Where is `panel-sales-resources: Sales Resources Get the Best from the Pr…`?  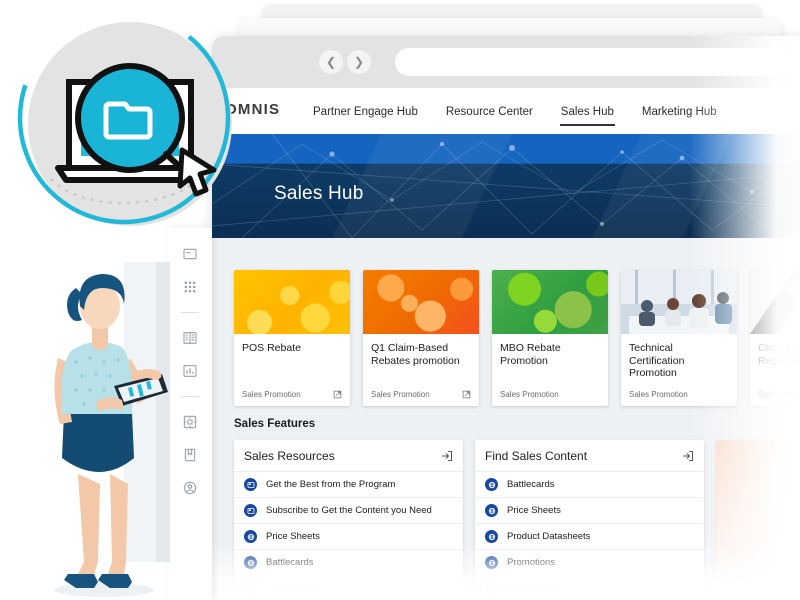 panel-sales-resources: Sales Resources Get the Best from the Pr… is located at coordinates (348, 520).